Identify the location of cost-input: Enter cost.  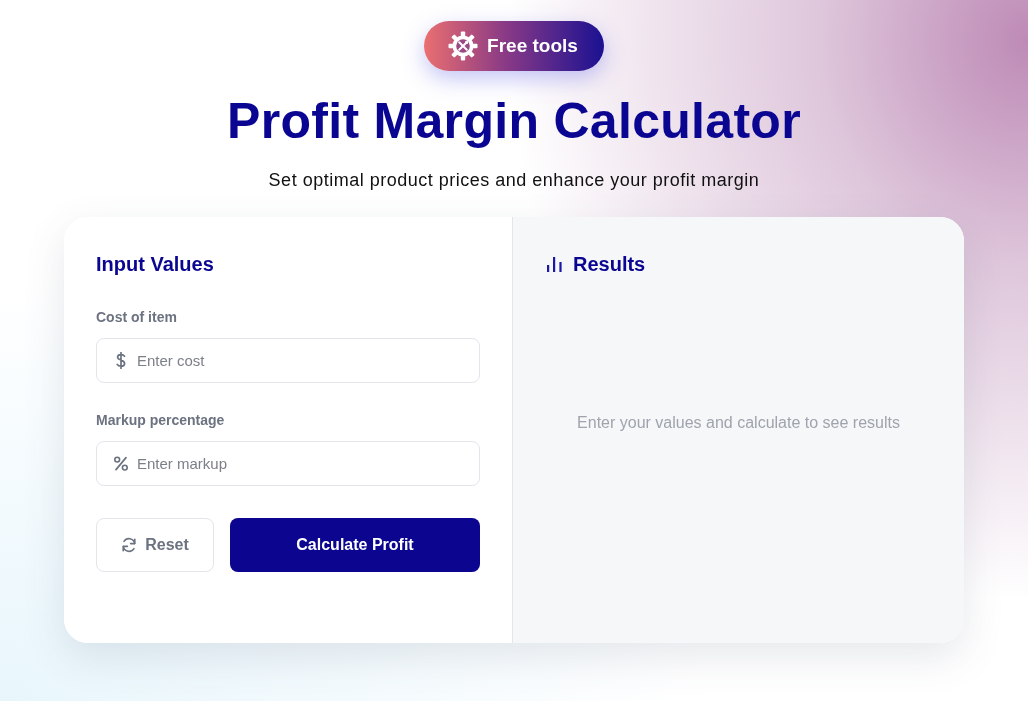
(288, 360).